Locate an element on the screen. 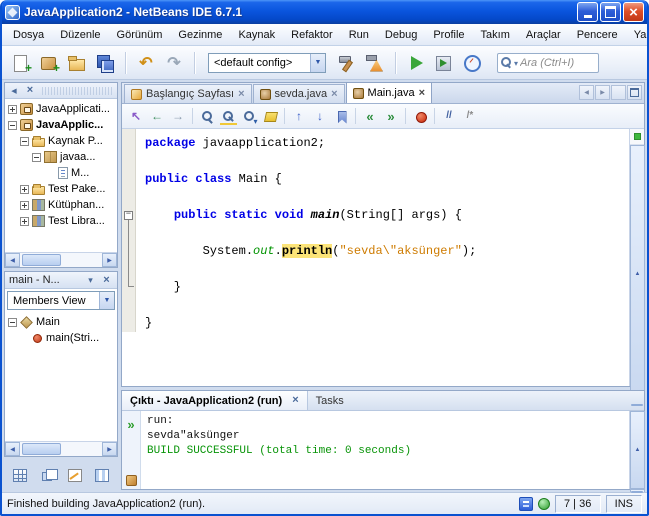 This screenshot has height=516, width=649. menu-takim: Takım is located at coordinates (495, 35).